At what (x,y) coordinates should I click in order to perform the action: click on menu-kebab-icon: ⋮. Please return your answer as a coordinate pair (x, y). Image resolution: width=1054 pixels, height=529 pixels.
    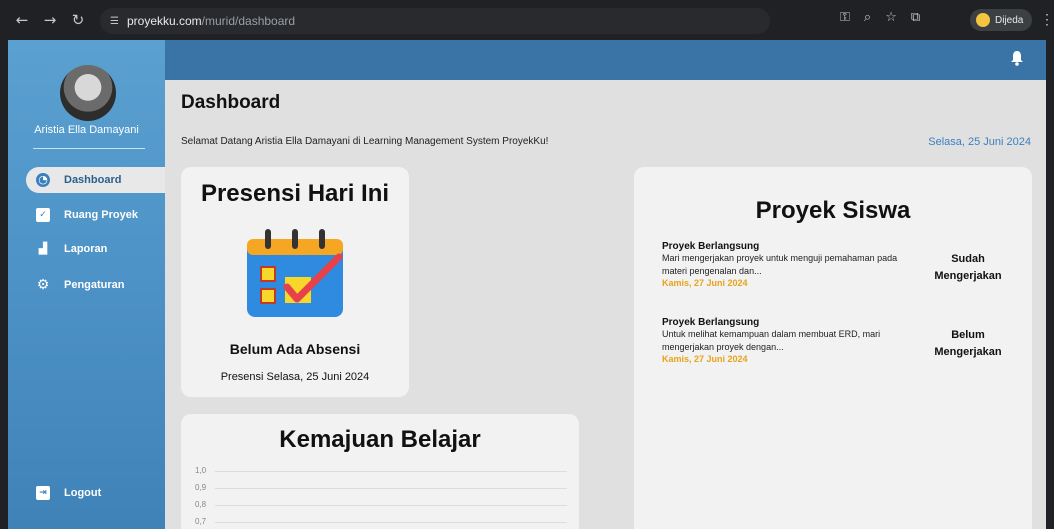
    Looking at the image, I should click on (1047, 19).